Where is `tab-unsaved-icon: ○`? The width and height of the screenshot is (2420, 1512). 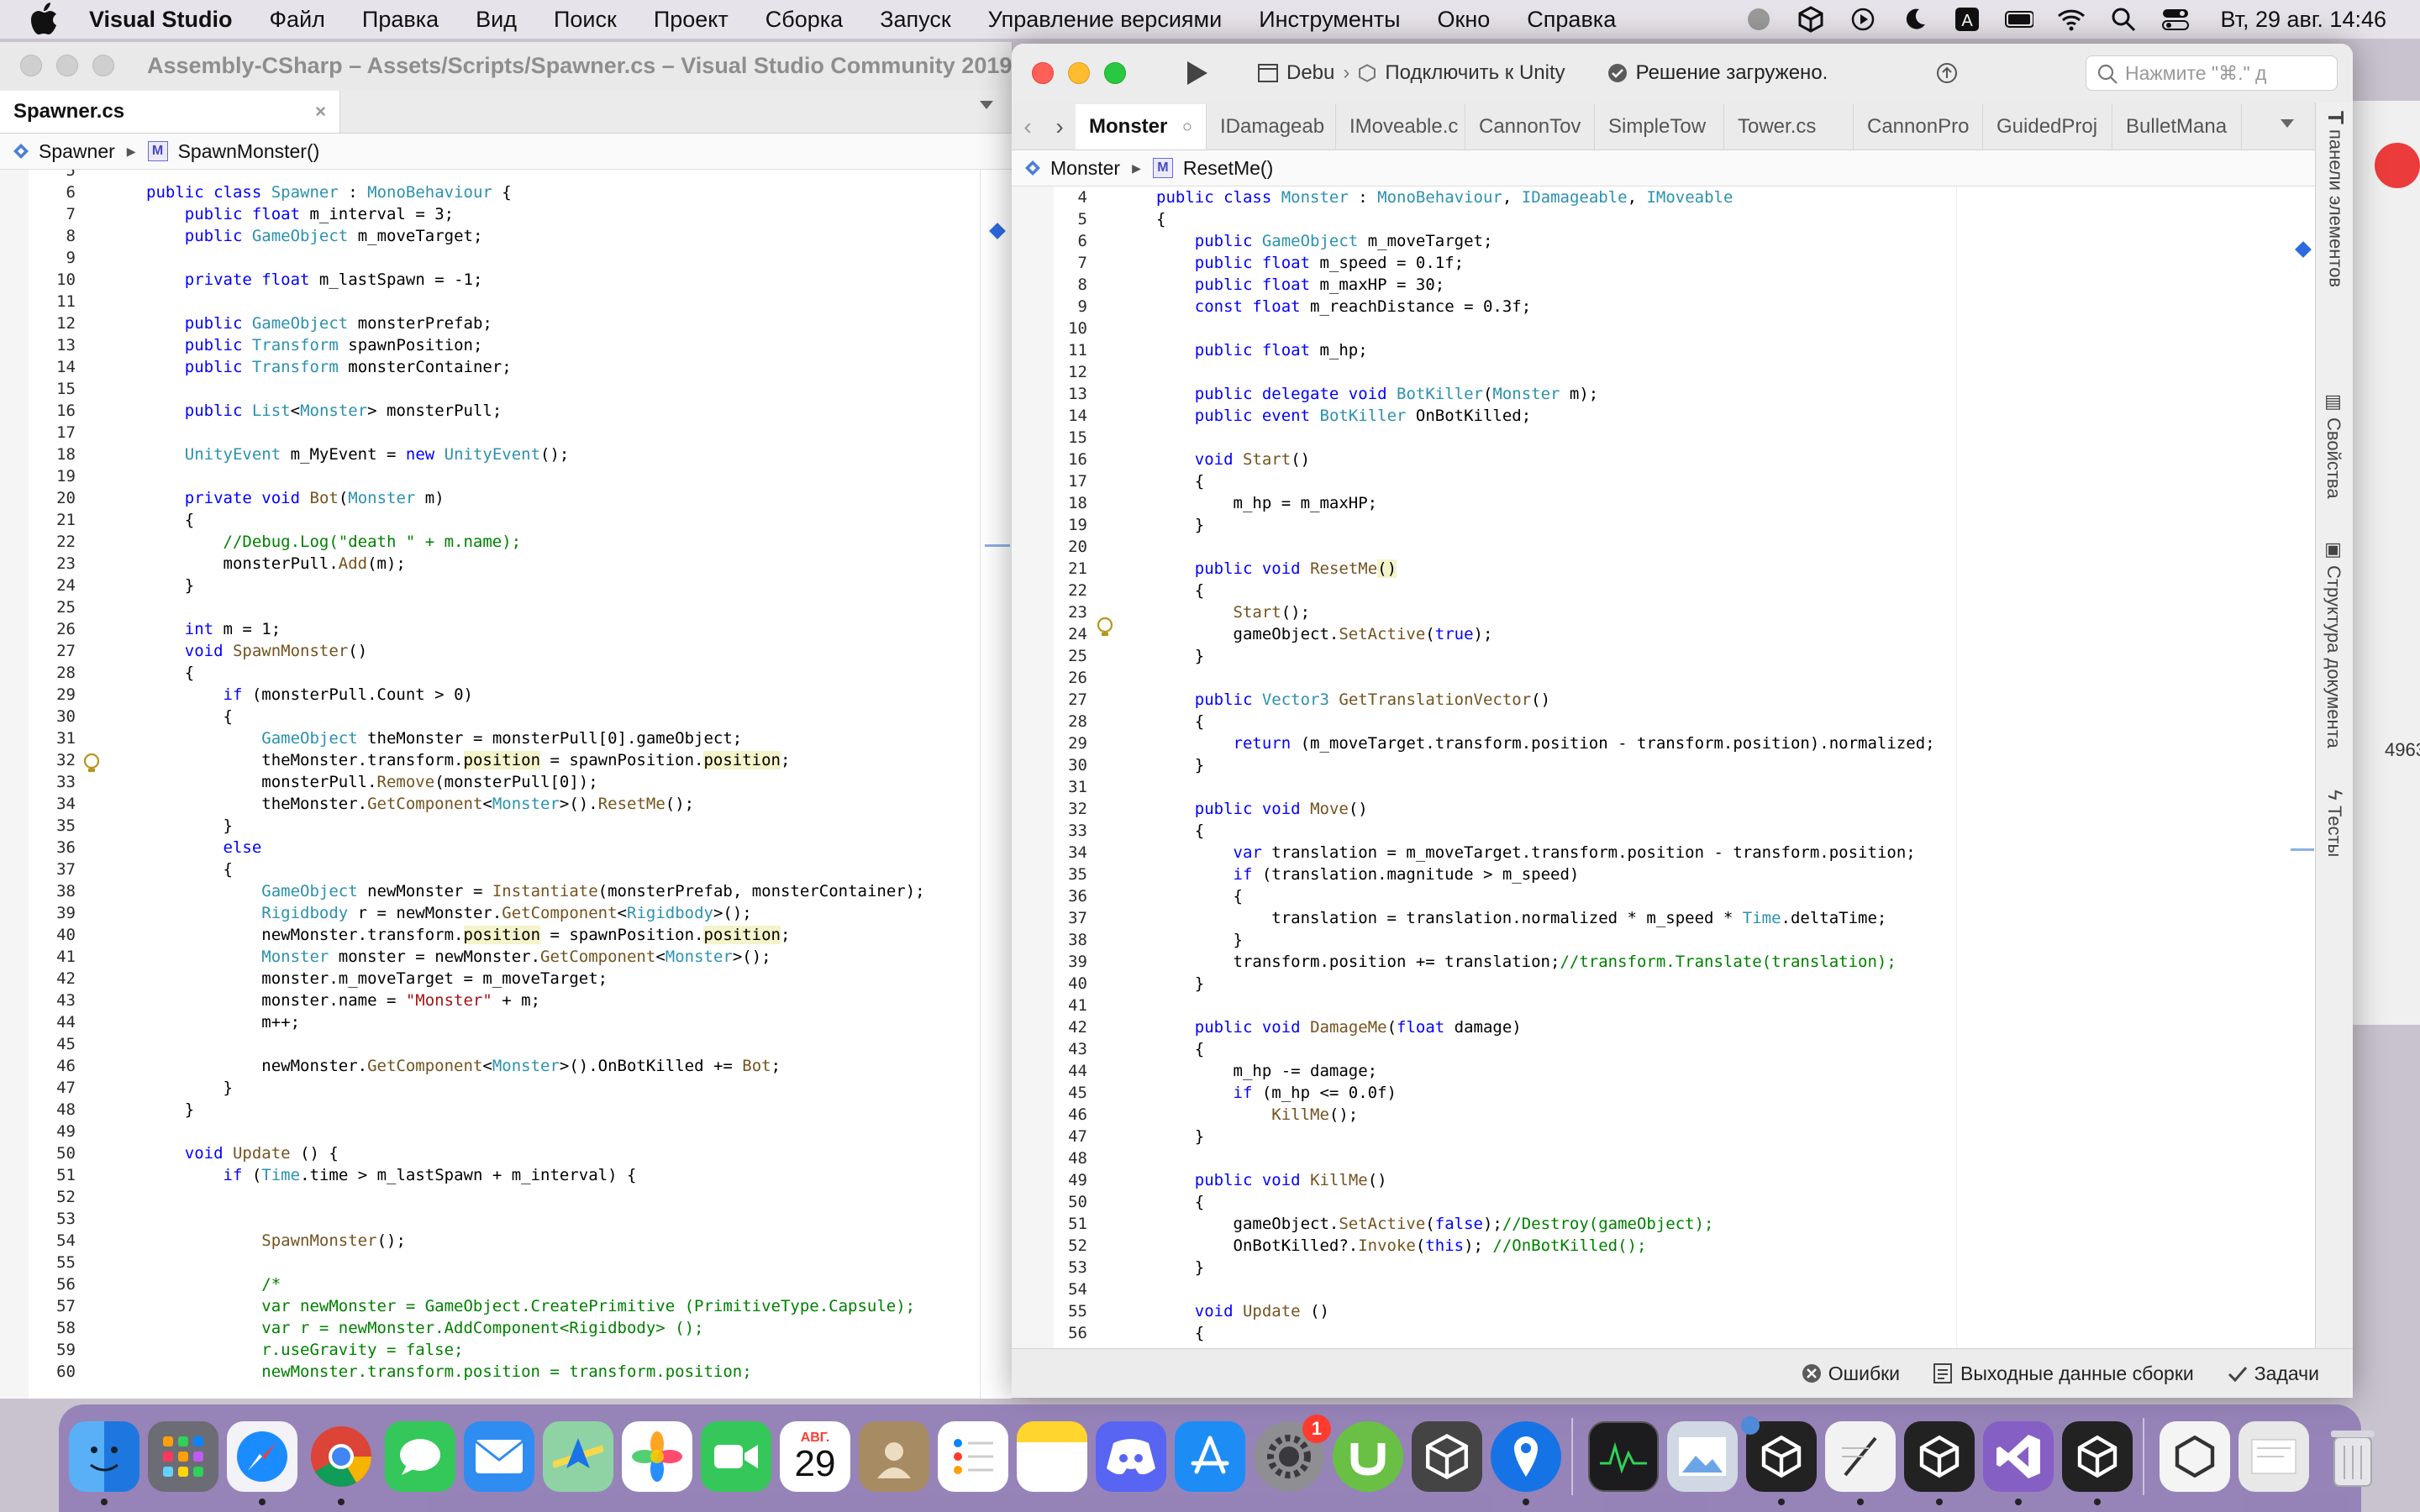 tab-unsaved-icon: ○ is located at coordinates (1187, 127).